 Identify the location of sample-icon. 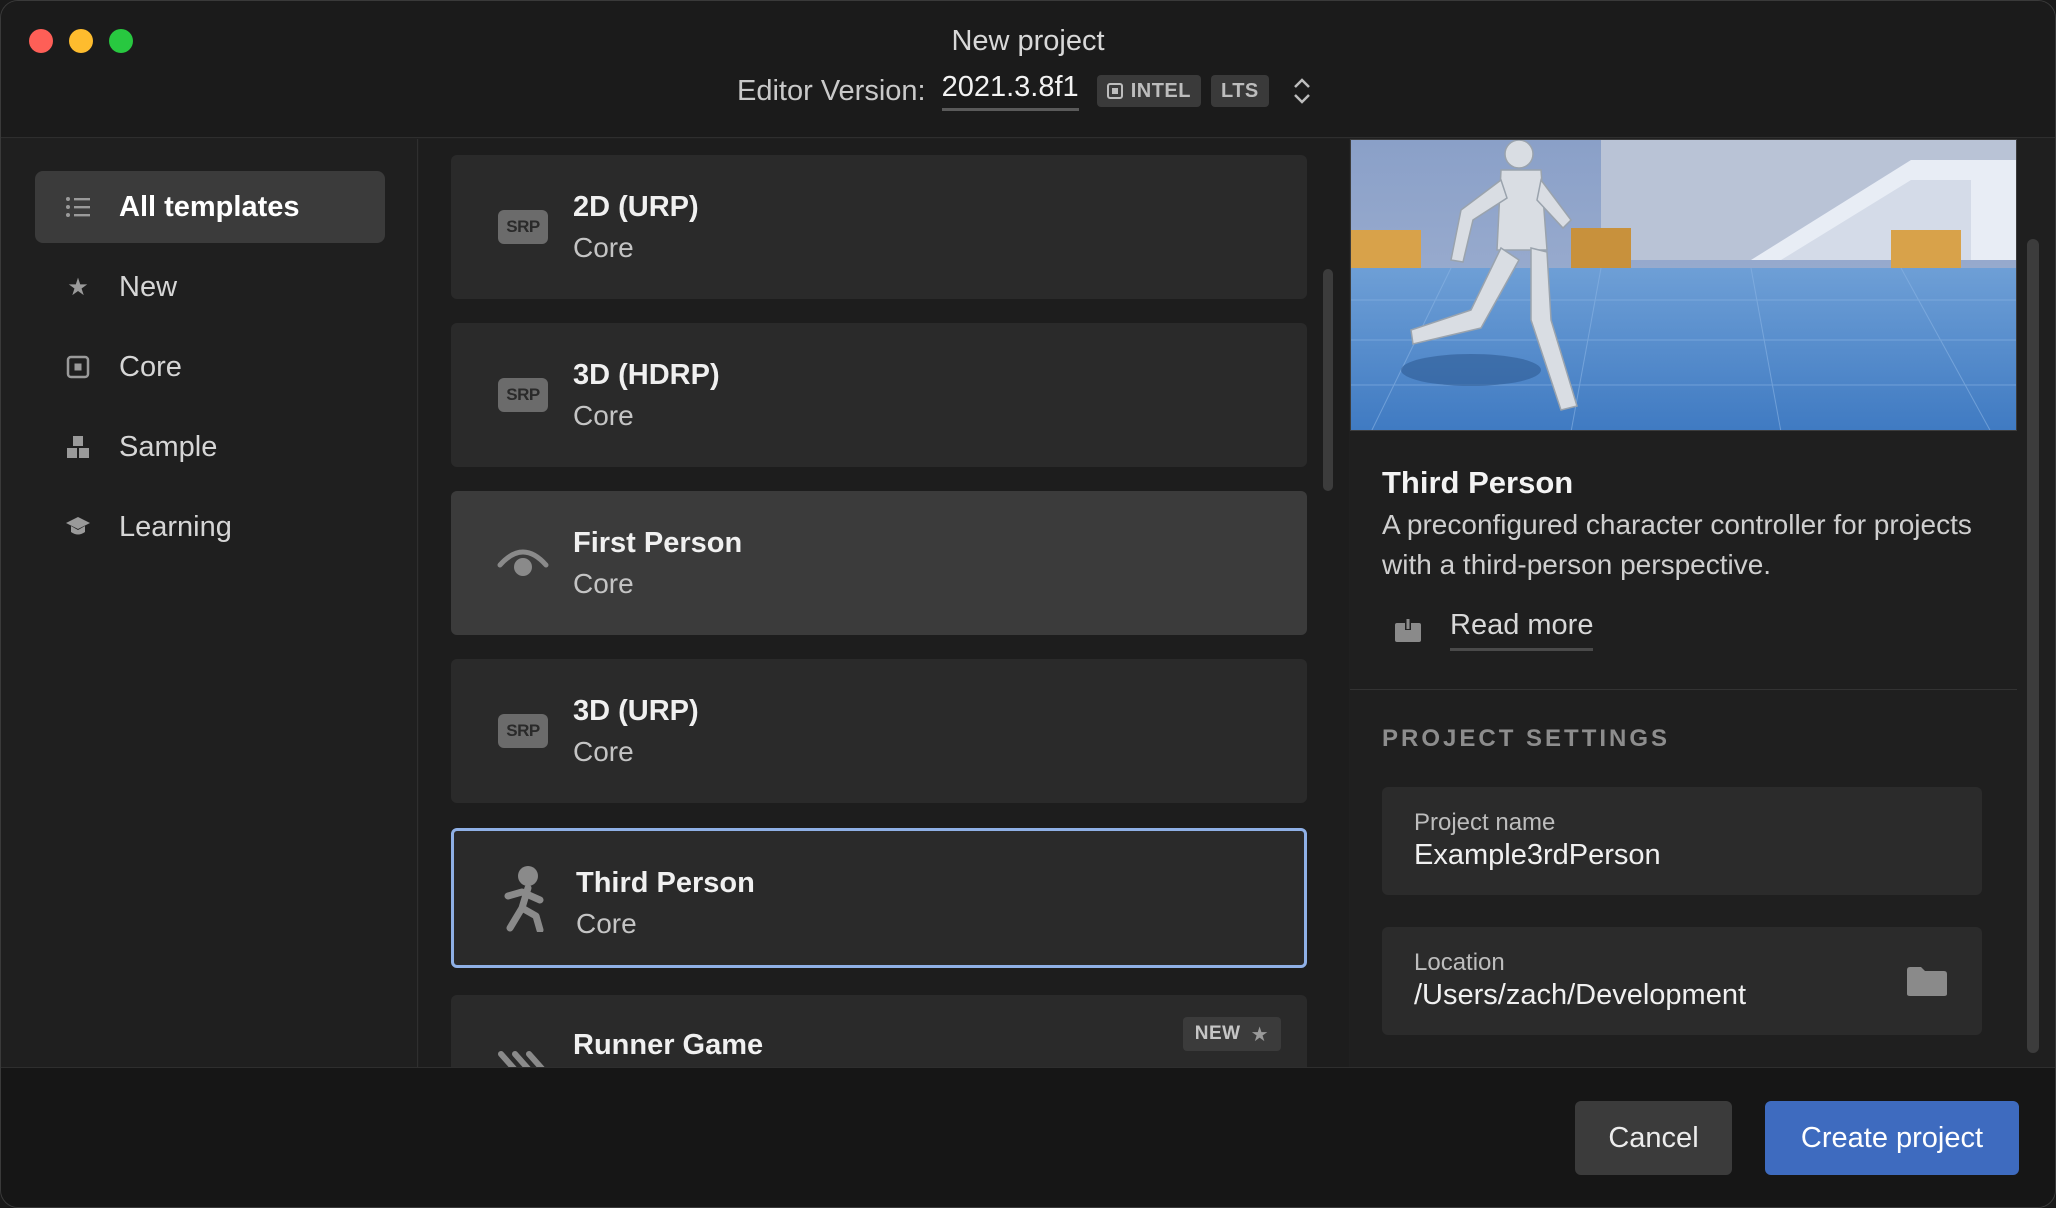
(78, 447).